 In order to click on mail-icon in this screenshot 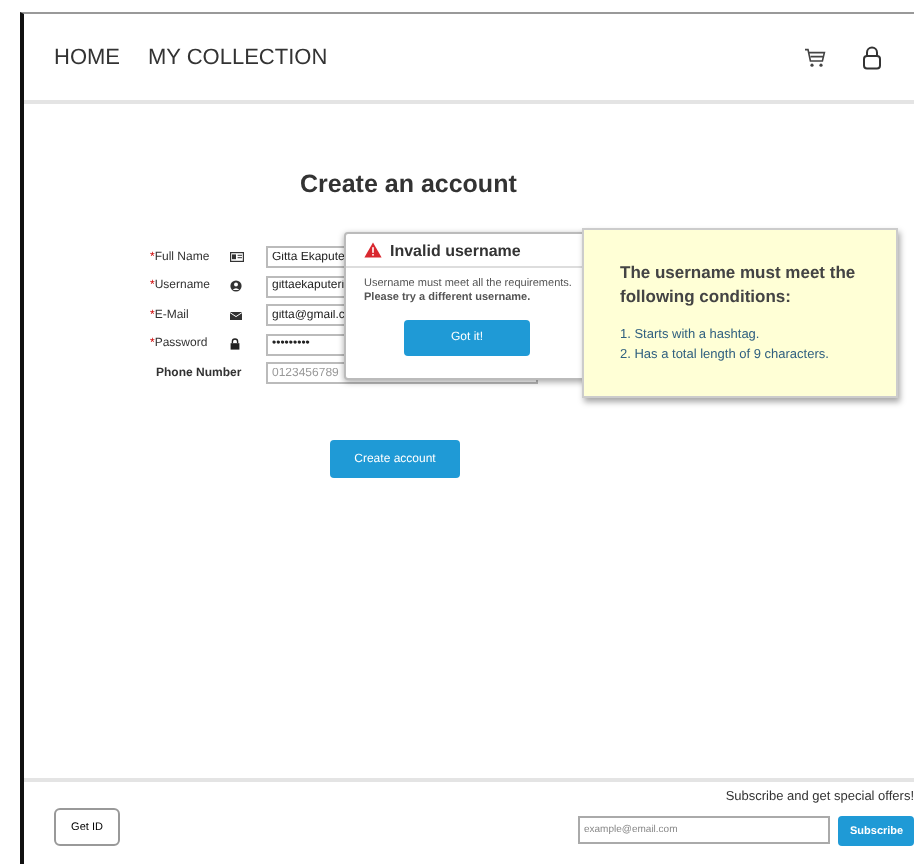, I will do `click(236, 315)`.